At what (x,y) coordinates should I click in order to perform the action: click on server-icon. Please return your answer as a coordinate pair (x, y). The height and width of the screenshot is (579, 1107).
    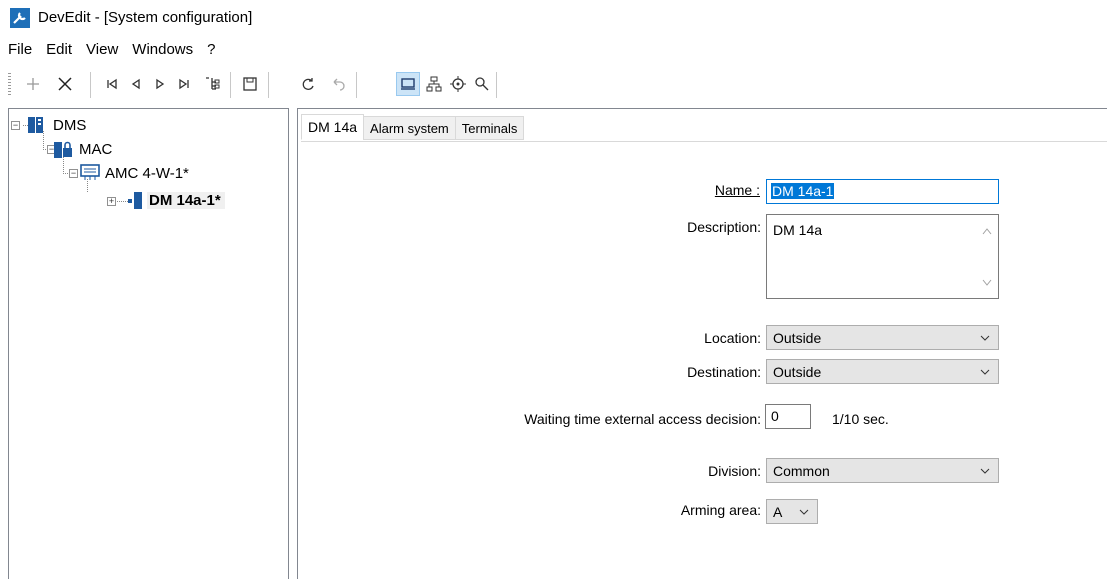
    Looking at the image, I should click on (35, 125).